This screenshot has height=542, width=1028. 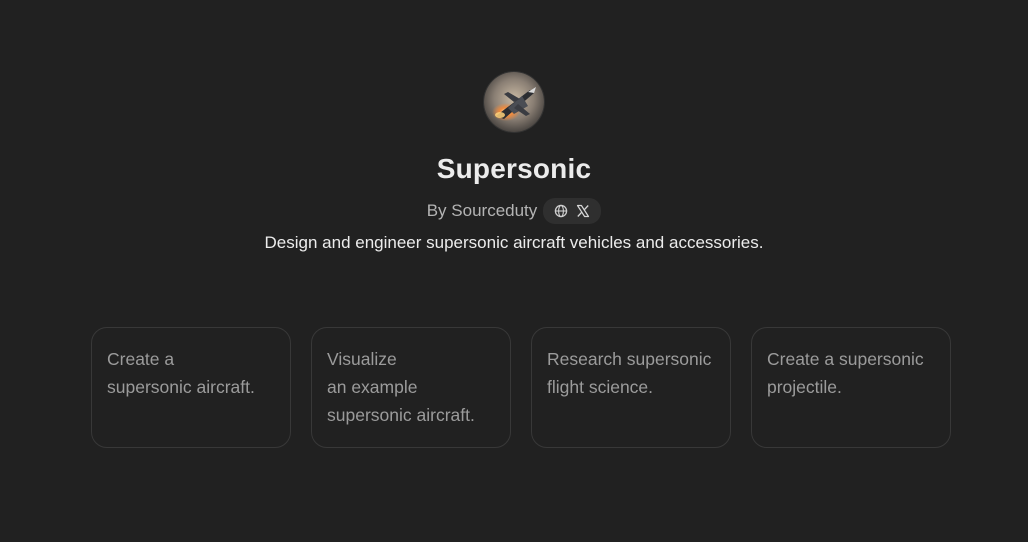 I want to click on starter-card-create-aircraft: Create a supersonic aircraft., so click(x=191, y=387).